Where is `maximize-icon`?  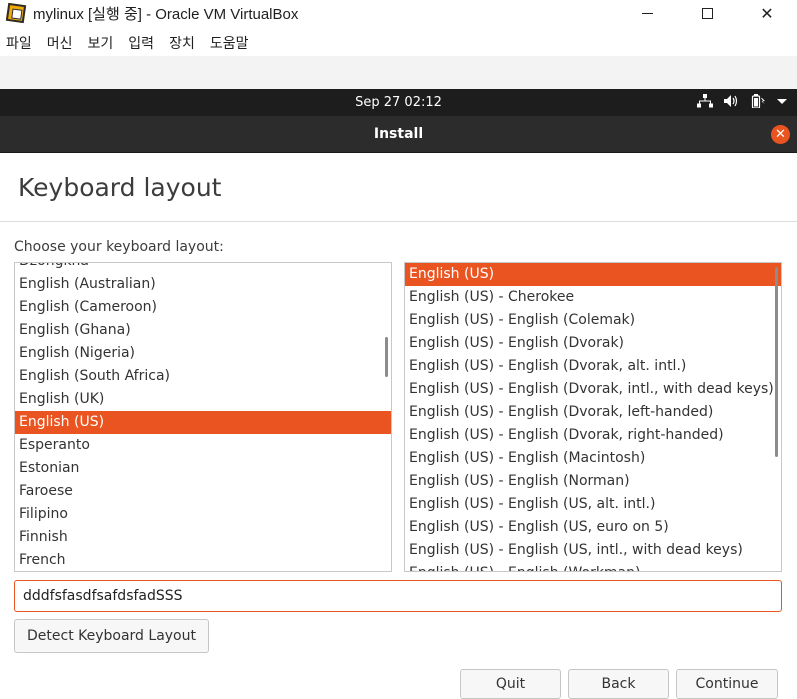
maximize-icon is located at coordinates (707, 13).